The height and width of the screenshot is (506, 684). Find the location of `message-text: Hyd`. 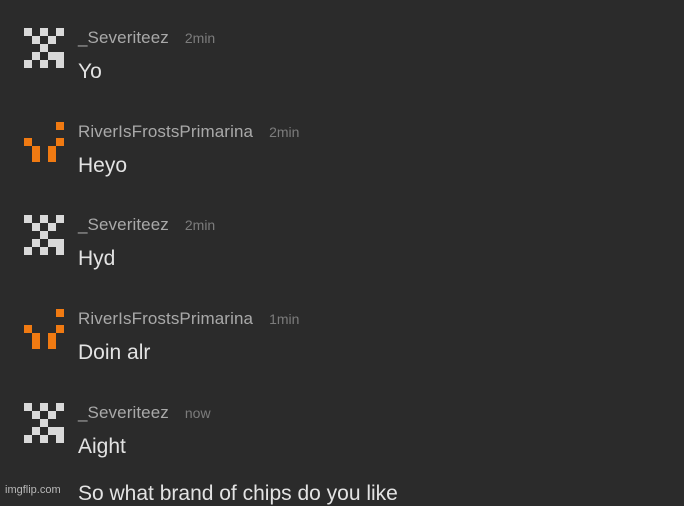

message-text: Hyd is located at coordinates (97, 258).